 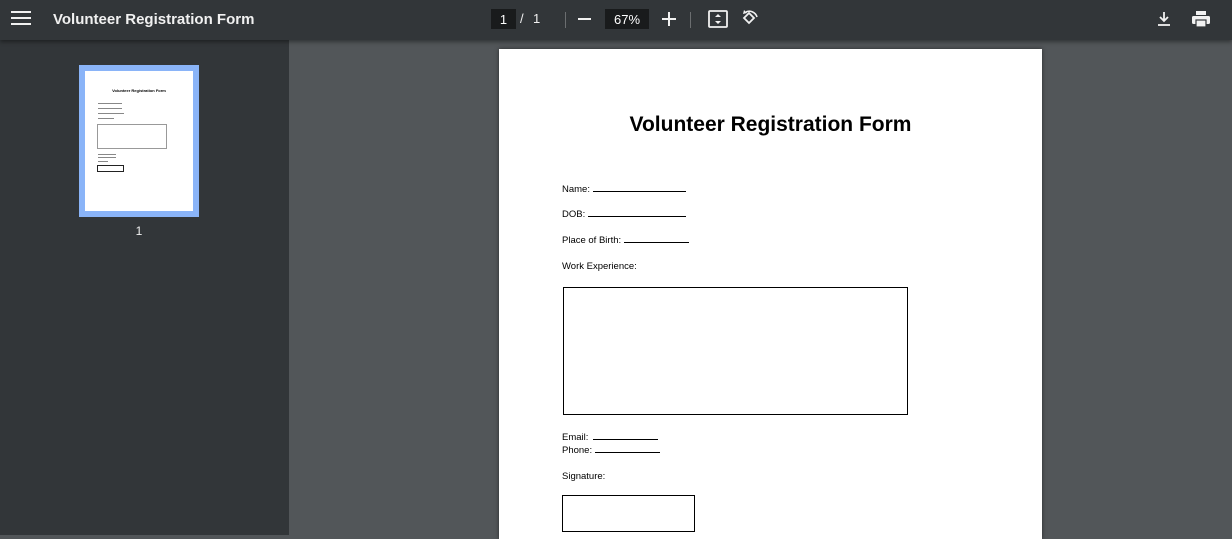 What do you see at coordinates (770, 124) in the screenshot?
I see `form-title: Volunteer Registration Form` at bounding box center [770, 124].